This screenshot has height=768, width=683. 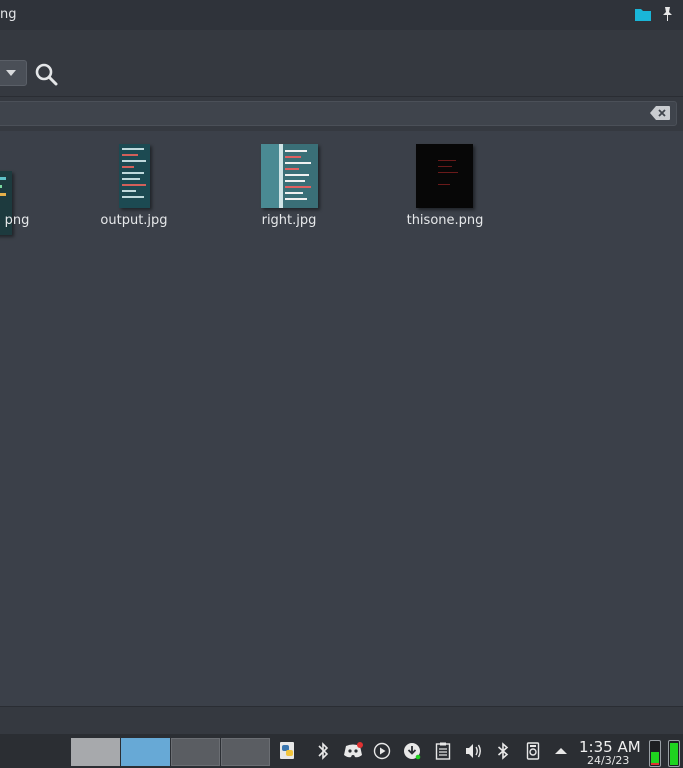 I want to click on filter-bar, so click(x=341, y=114).